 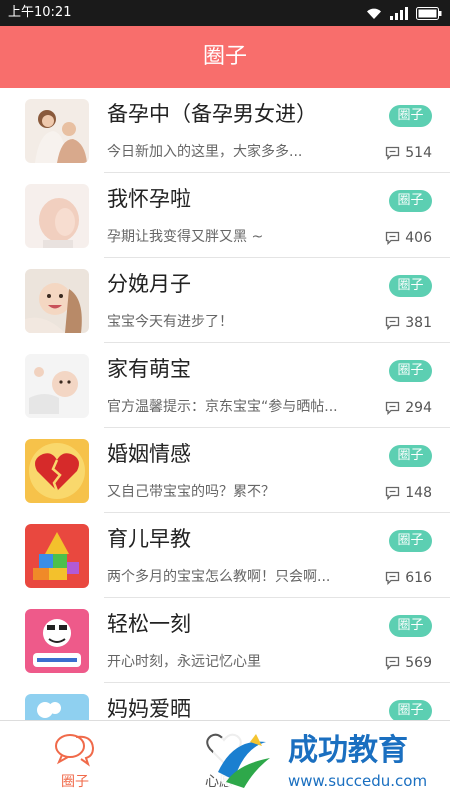 I want to click on mother-baby-photo, so click(x=57, y=301).